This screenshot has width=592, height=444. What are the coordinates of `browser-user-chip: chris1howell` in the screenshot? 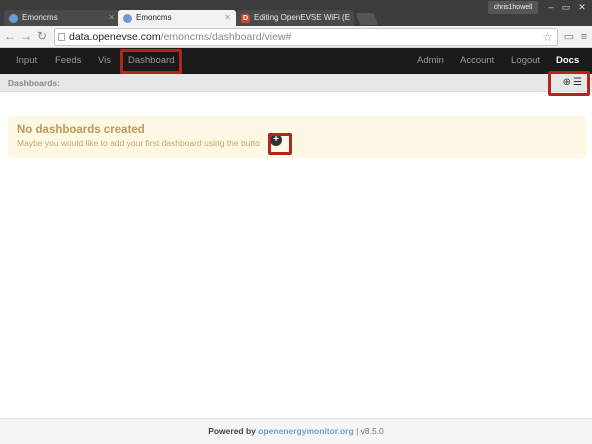 It's located at (513, 7).